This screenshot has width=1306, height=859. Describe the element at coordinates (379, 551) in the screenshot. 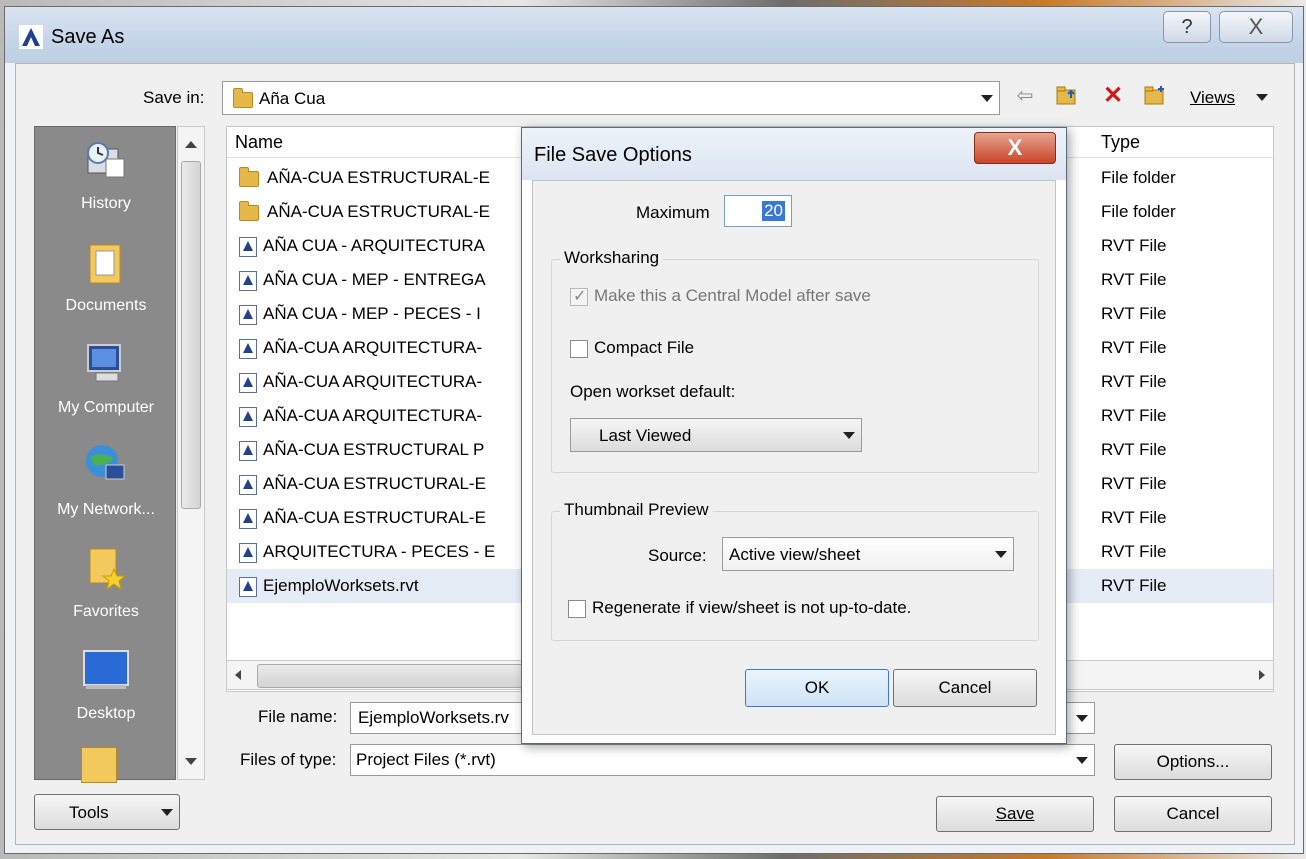

I see `file-name-text: ARQUITECTURA - PECES - E` at that location.